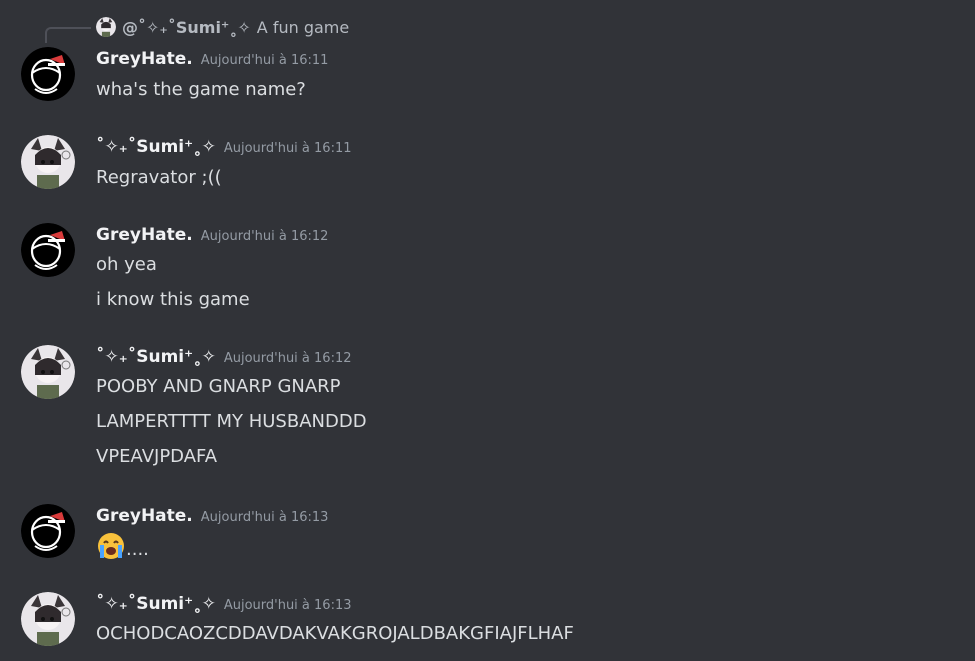 This screenshot has height=661, width=975. I want to click on message-text: Regravator ;((, so click(159, 177).